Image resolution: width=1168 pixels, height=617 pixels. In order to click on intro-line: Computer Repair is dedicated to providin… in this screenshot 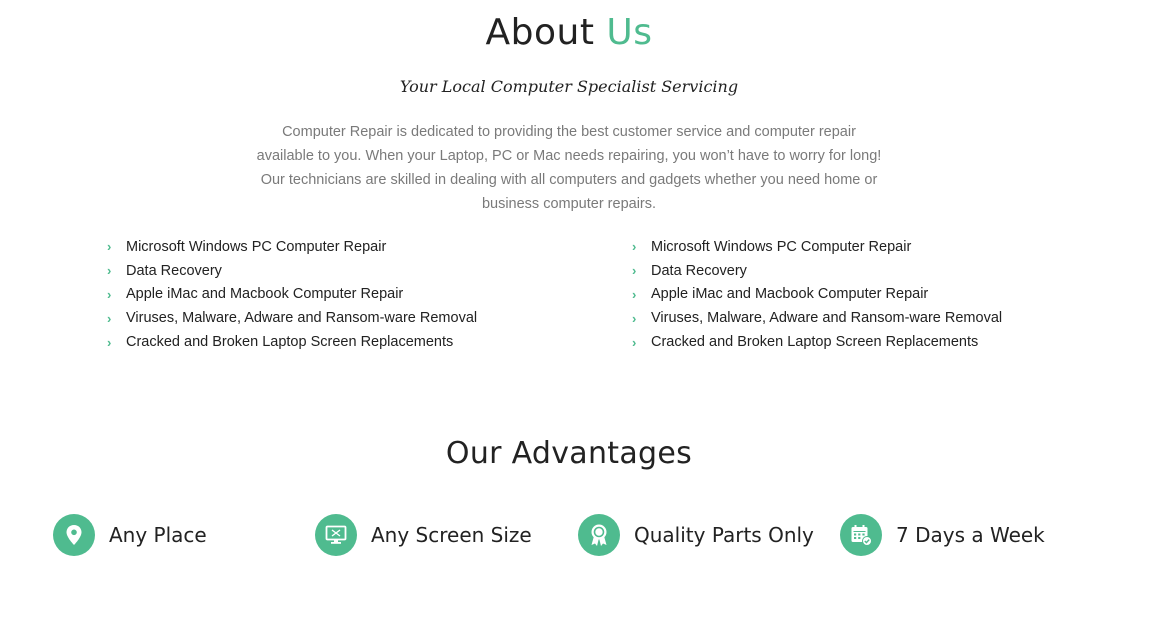, I will do `click(569, 132)`.